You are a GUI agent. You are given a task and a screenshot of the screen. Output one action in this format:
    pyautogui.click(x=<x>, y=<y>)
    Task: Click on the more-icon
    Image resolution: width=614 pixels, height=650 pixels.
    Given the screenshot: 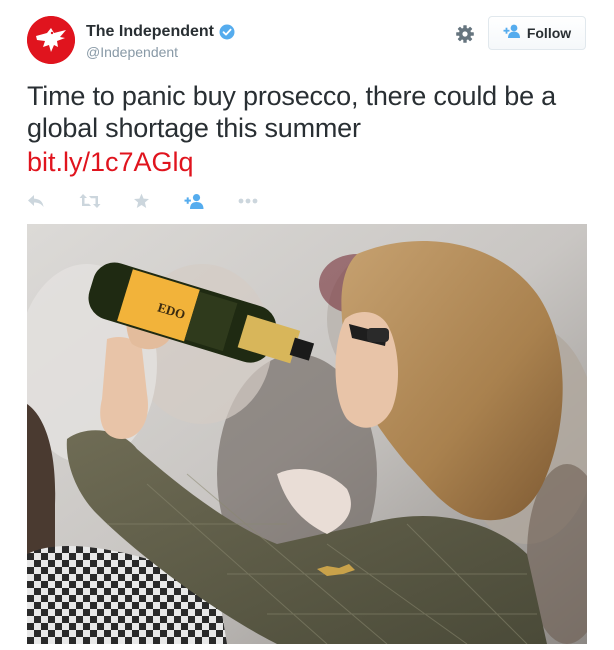 What is the action you would take?
    pyautogui.click(x=248, y=201)
    